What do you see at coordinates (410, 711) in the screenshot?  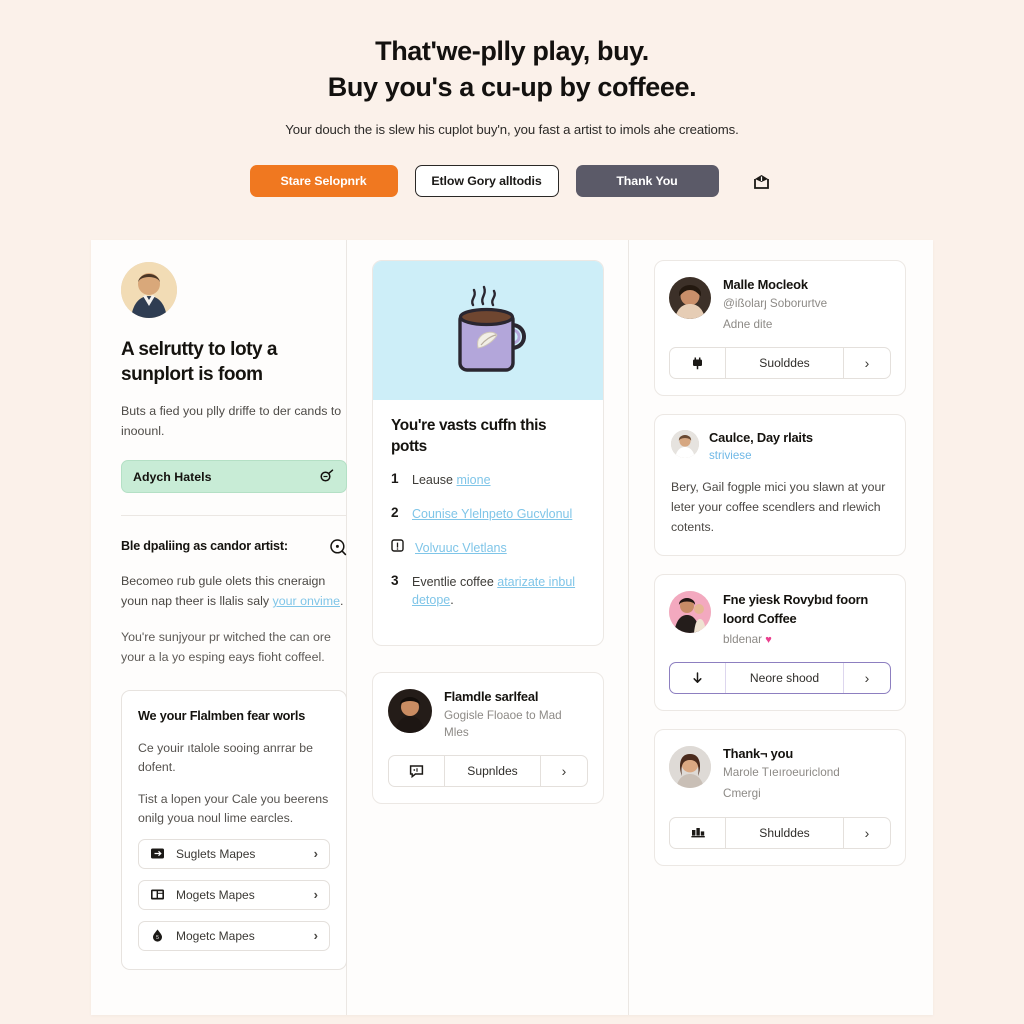 I see `person-avatar` at bounding box center [410, 711].